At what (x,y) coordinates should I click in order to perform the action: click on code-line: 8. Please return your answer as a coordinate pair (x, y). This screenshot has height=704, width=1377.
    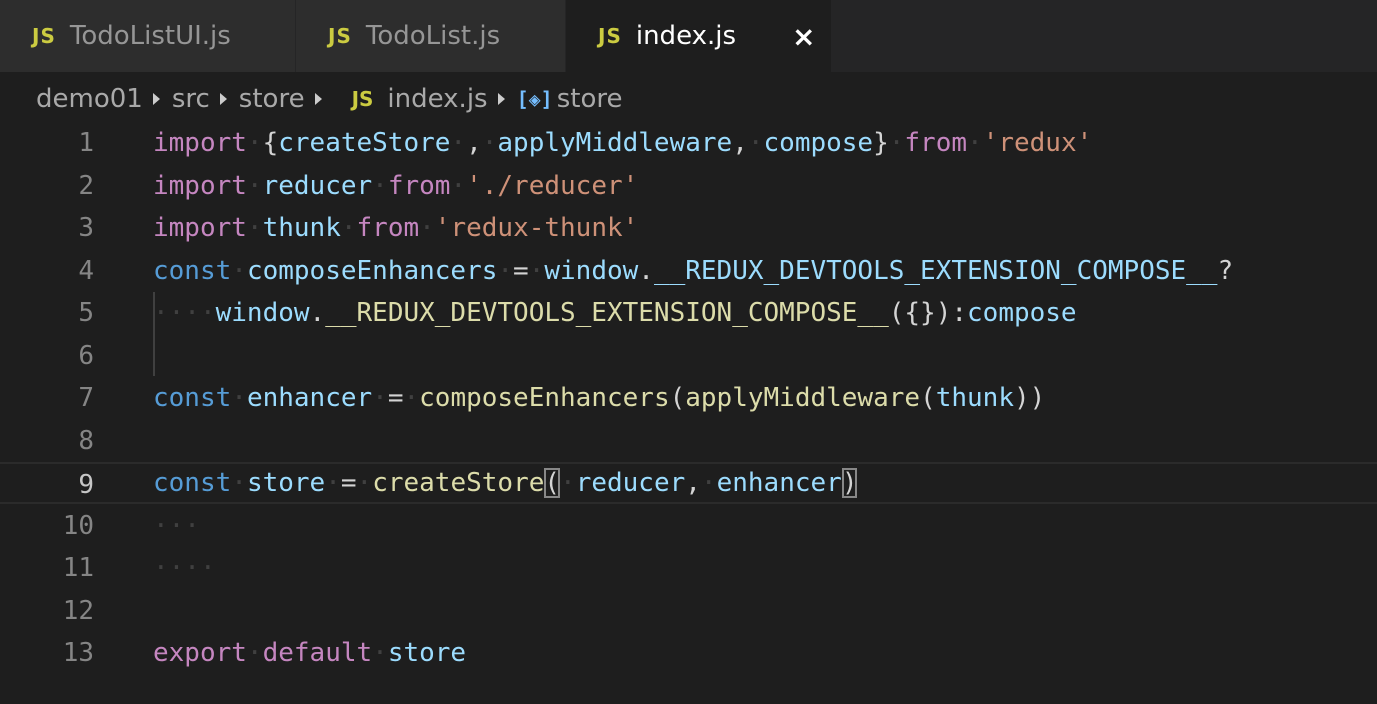
    Looking at the image, I should click on (688, 441).